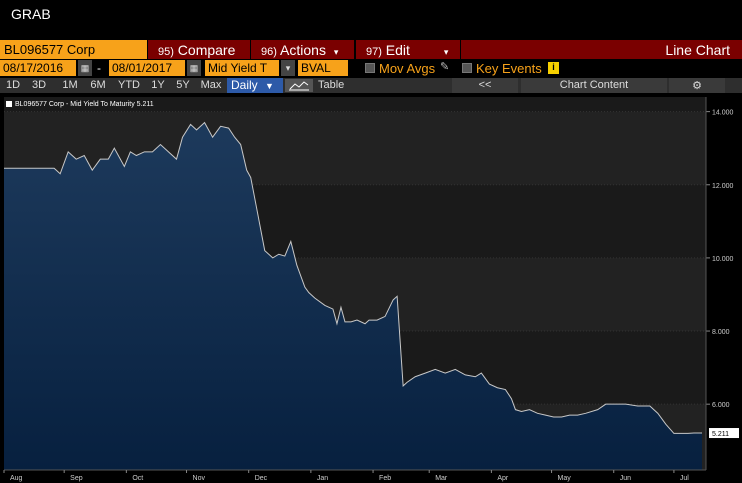 The height and width of the screenshot is (483, 742). I want to click on yield-field-select: Mid Yield T, so click(242, 68).